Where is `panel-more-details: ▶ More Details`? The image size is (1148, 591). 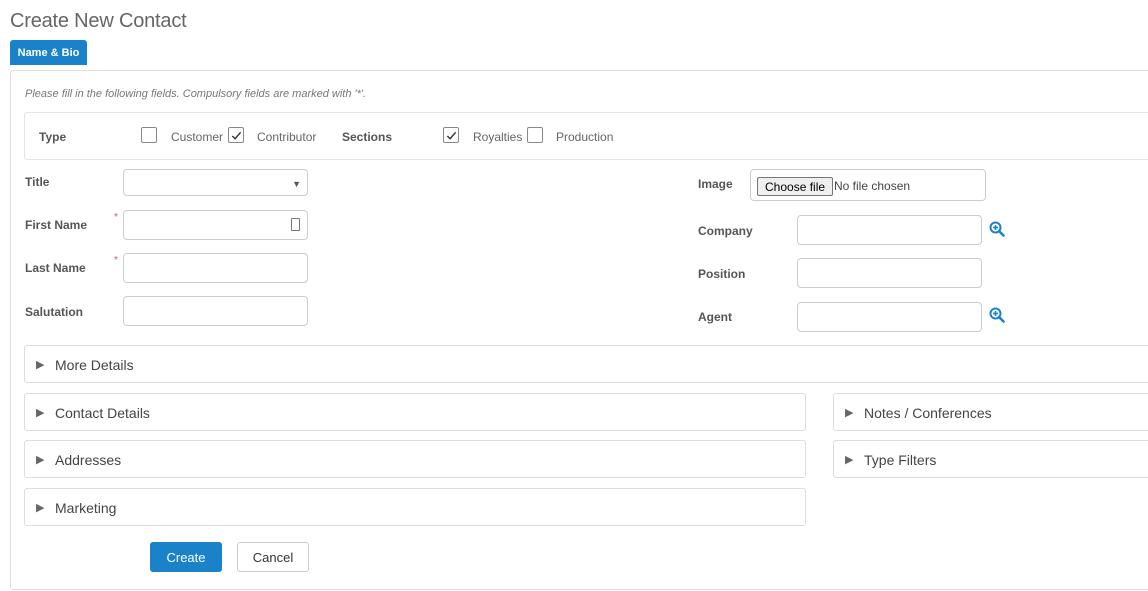
panel-more-details: ▶ More Details is located at coordinates (586, 364).